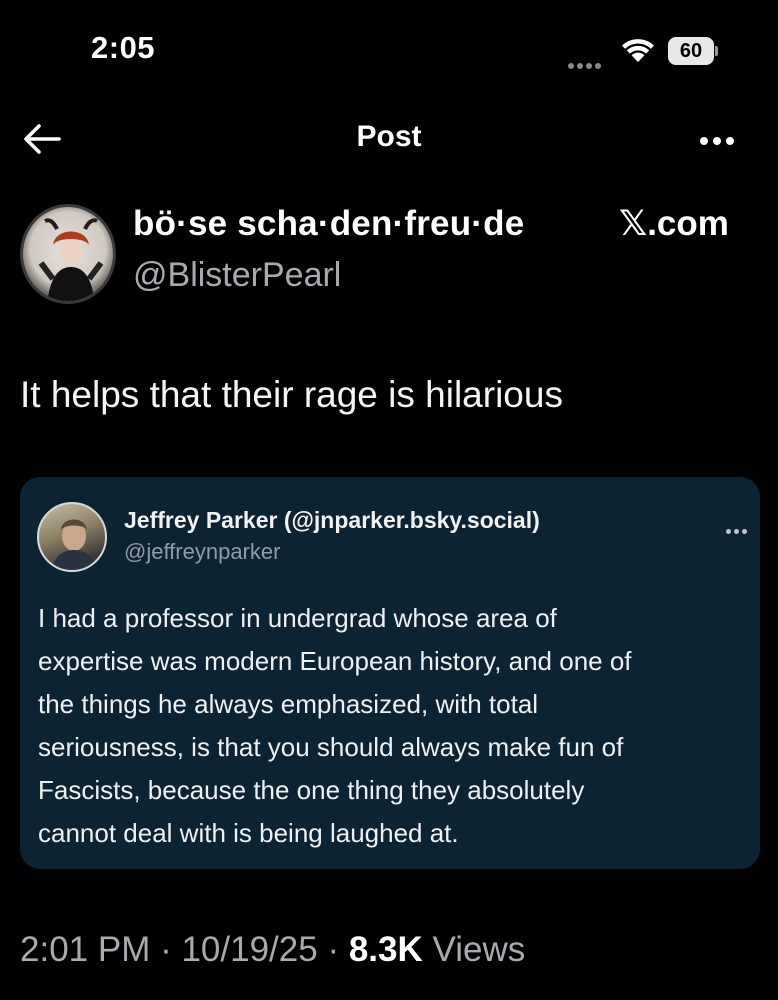 This screenshot has width=778, height=1000. I want to click on quoted-more-icon, so click(739, 527).